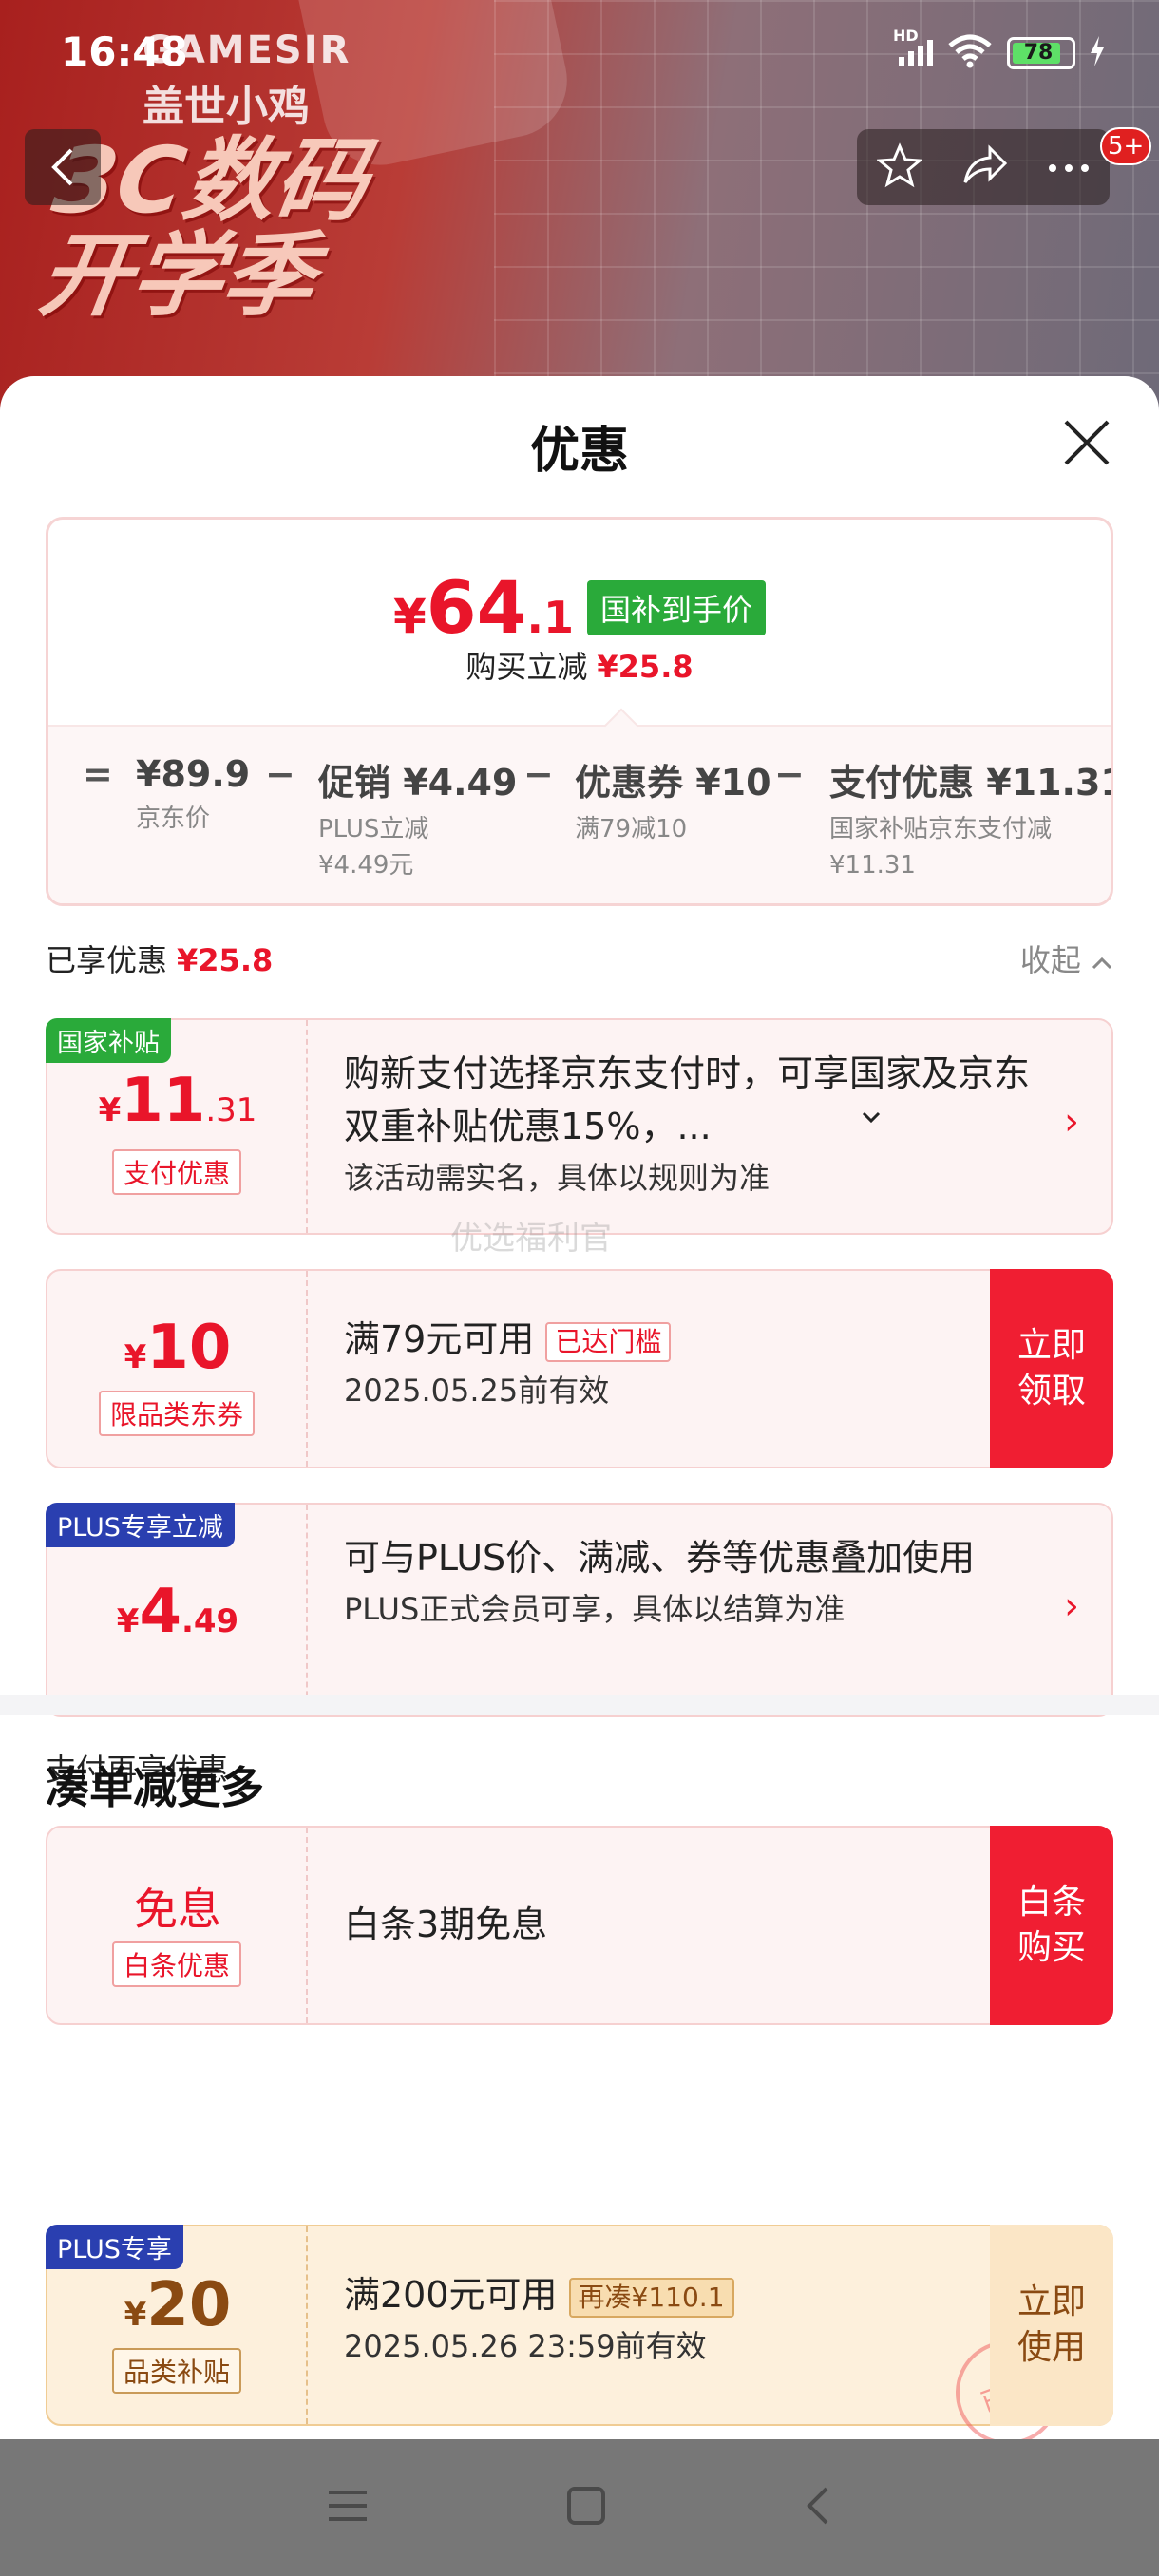 The image size is (1159, 2576). What do you see at coordinates (550, 617) in the screenshot?
I see `price-decimal: .1` at bounding box center [550, 617].